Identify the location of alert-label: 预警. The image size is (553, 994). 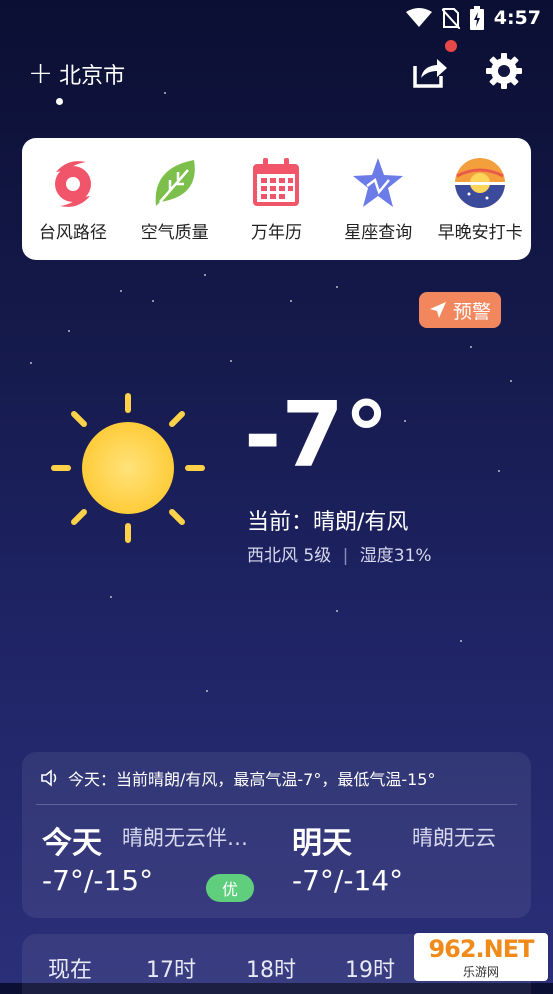
(471, 311).